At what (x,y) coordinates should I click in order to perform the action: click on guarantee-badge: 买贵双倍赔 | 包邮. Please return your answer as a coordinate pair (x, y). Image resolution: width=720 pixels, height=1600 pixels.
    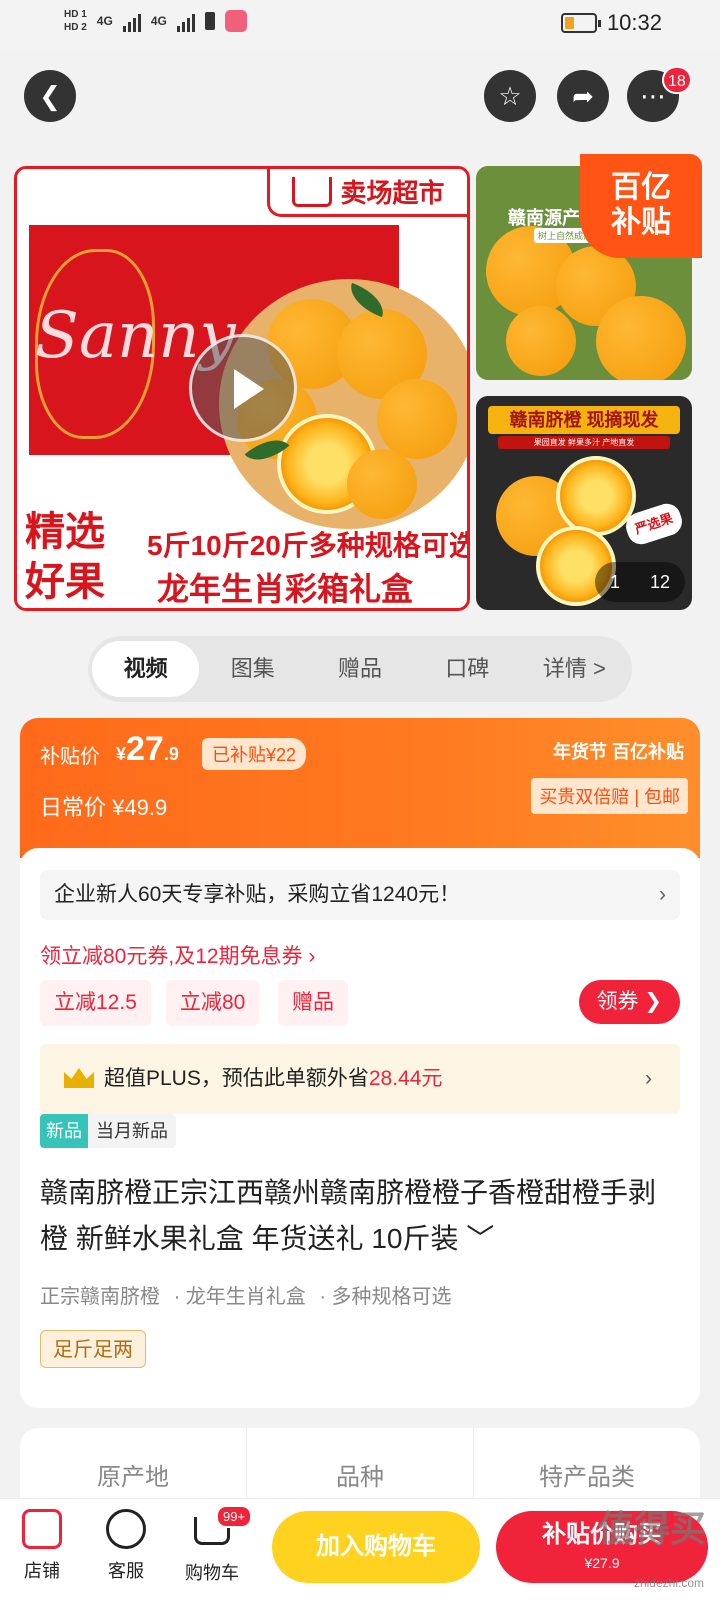
    Looking at the image, I should click on (609, 796).